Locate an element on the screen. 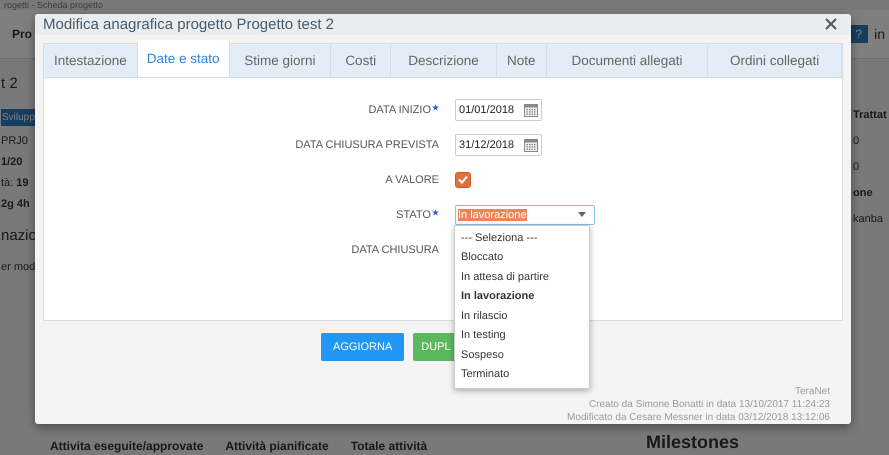  page-text: one is located at coordinates (863, 193).